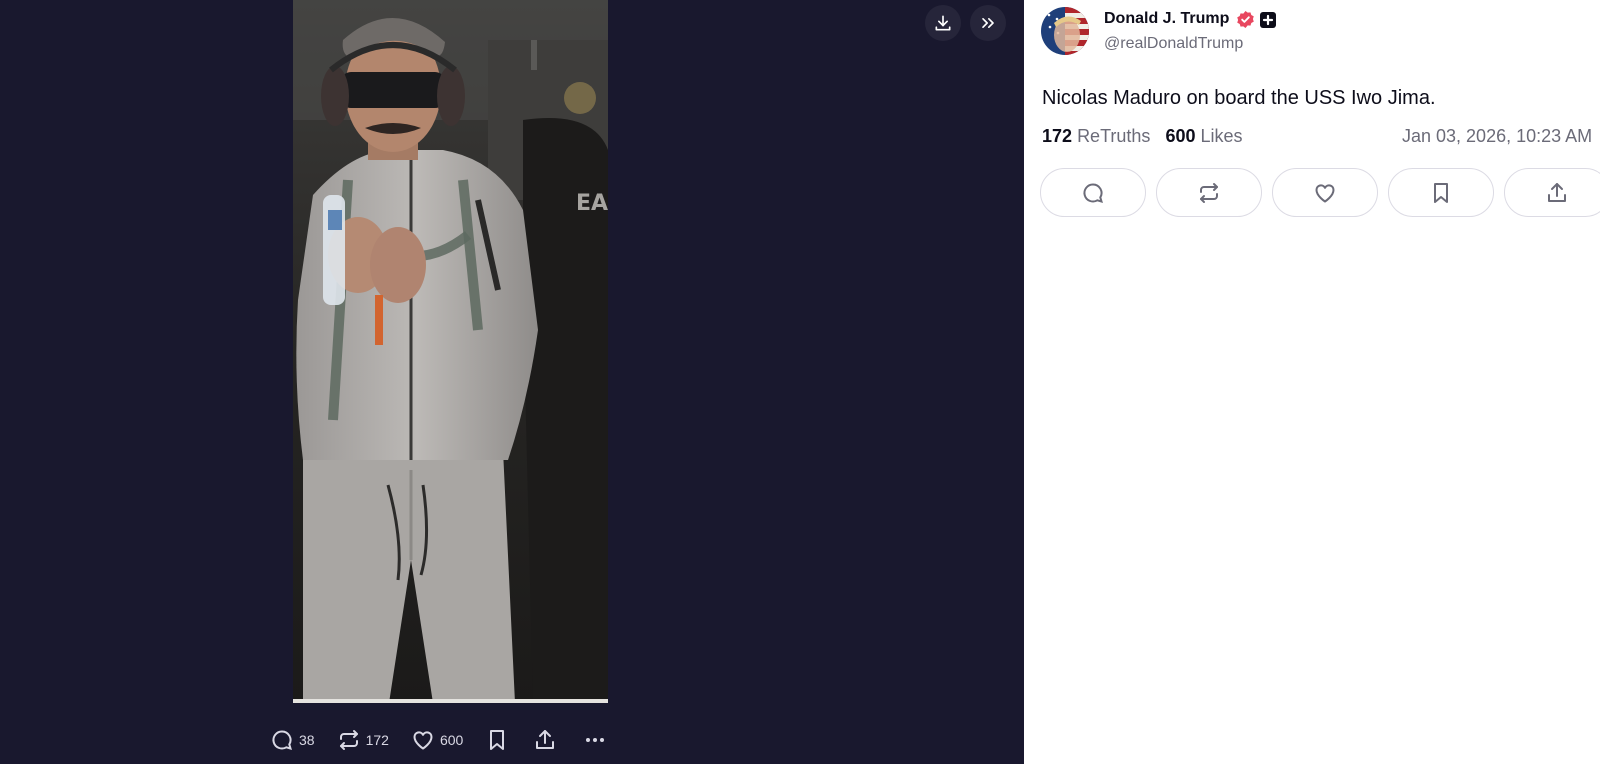  I want to click on likes-count: 600, so click(1180, 136).